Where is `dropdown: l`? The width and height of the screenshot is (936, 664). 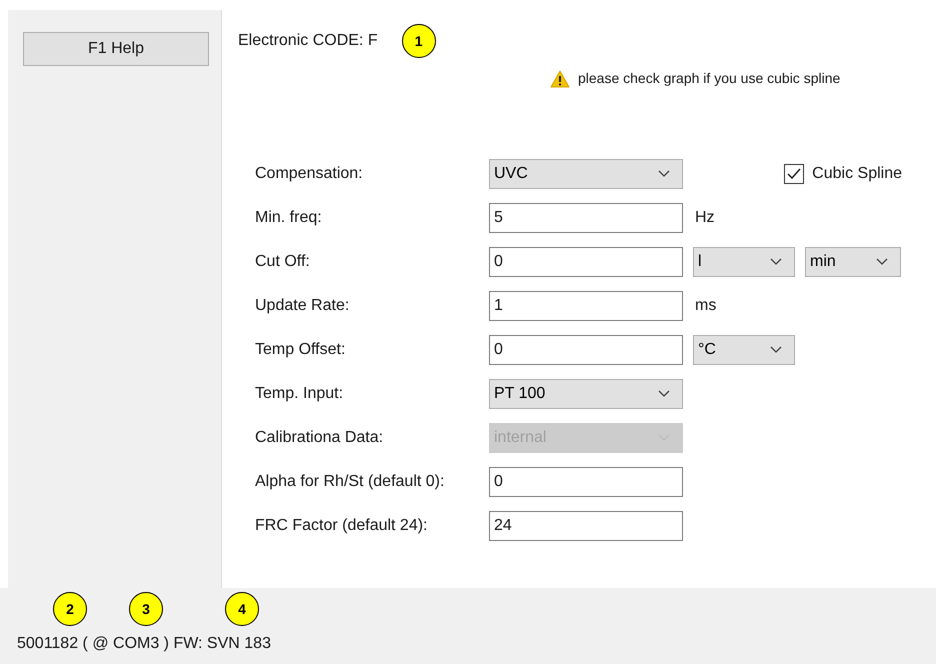
dropdown: l is located at coordinates (744, 262).